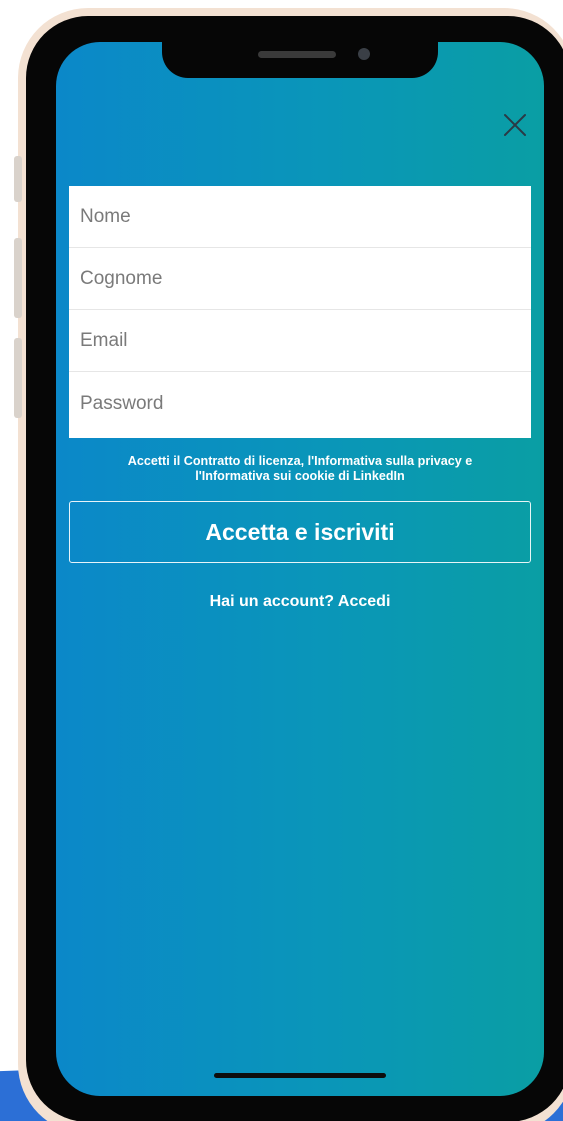  What do you see at coordinates (264, 476) in the screenshot?
I see `cookie-policy-link: l'Informativa sui cookie` at bounding box center [264, 476].